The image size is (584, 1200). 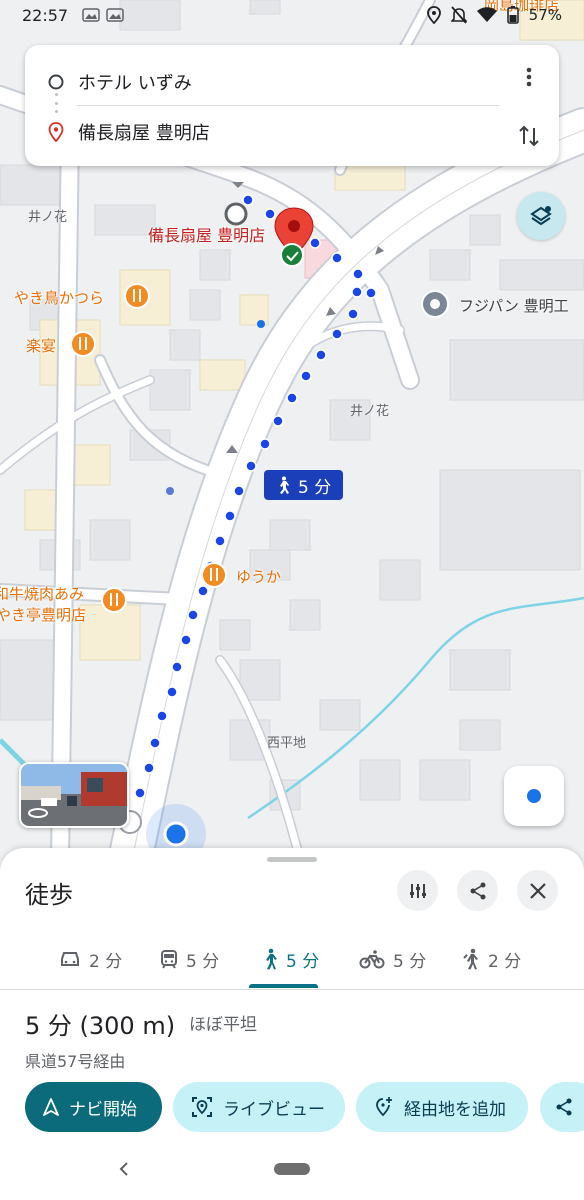 I want to click on area-label-inohana-right: 井ノ花, so click(x=370, y=411).